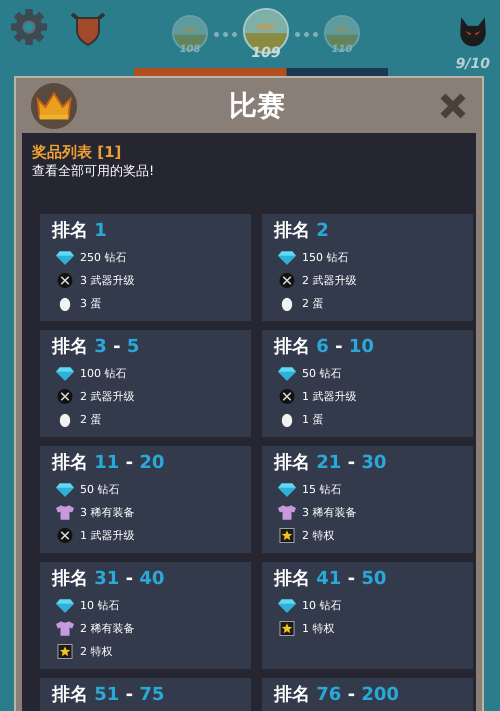 This screenshot has height=711, width=500. Describe the element at coordinates (342, 49) in the screenshot. I see `level-number: 110` at that location.